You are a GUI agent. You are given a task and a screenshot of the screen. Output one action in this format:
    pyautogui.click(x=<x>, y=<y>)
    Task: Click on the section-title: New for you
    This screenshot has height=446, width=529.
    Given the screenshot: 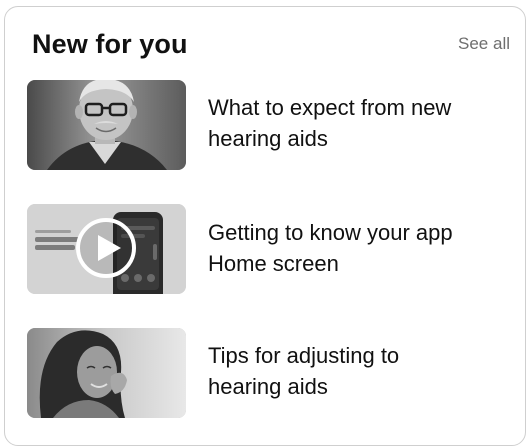 What is the action you would take?
    pyautogui.click(x=110, y=44)
    